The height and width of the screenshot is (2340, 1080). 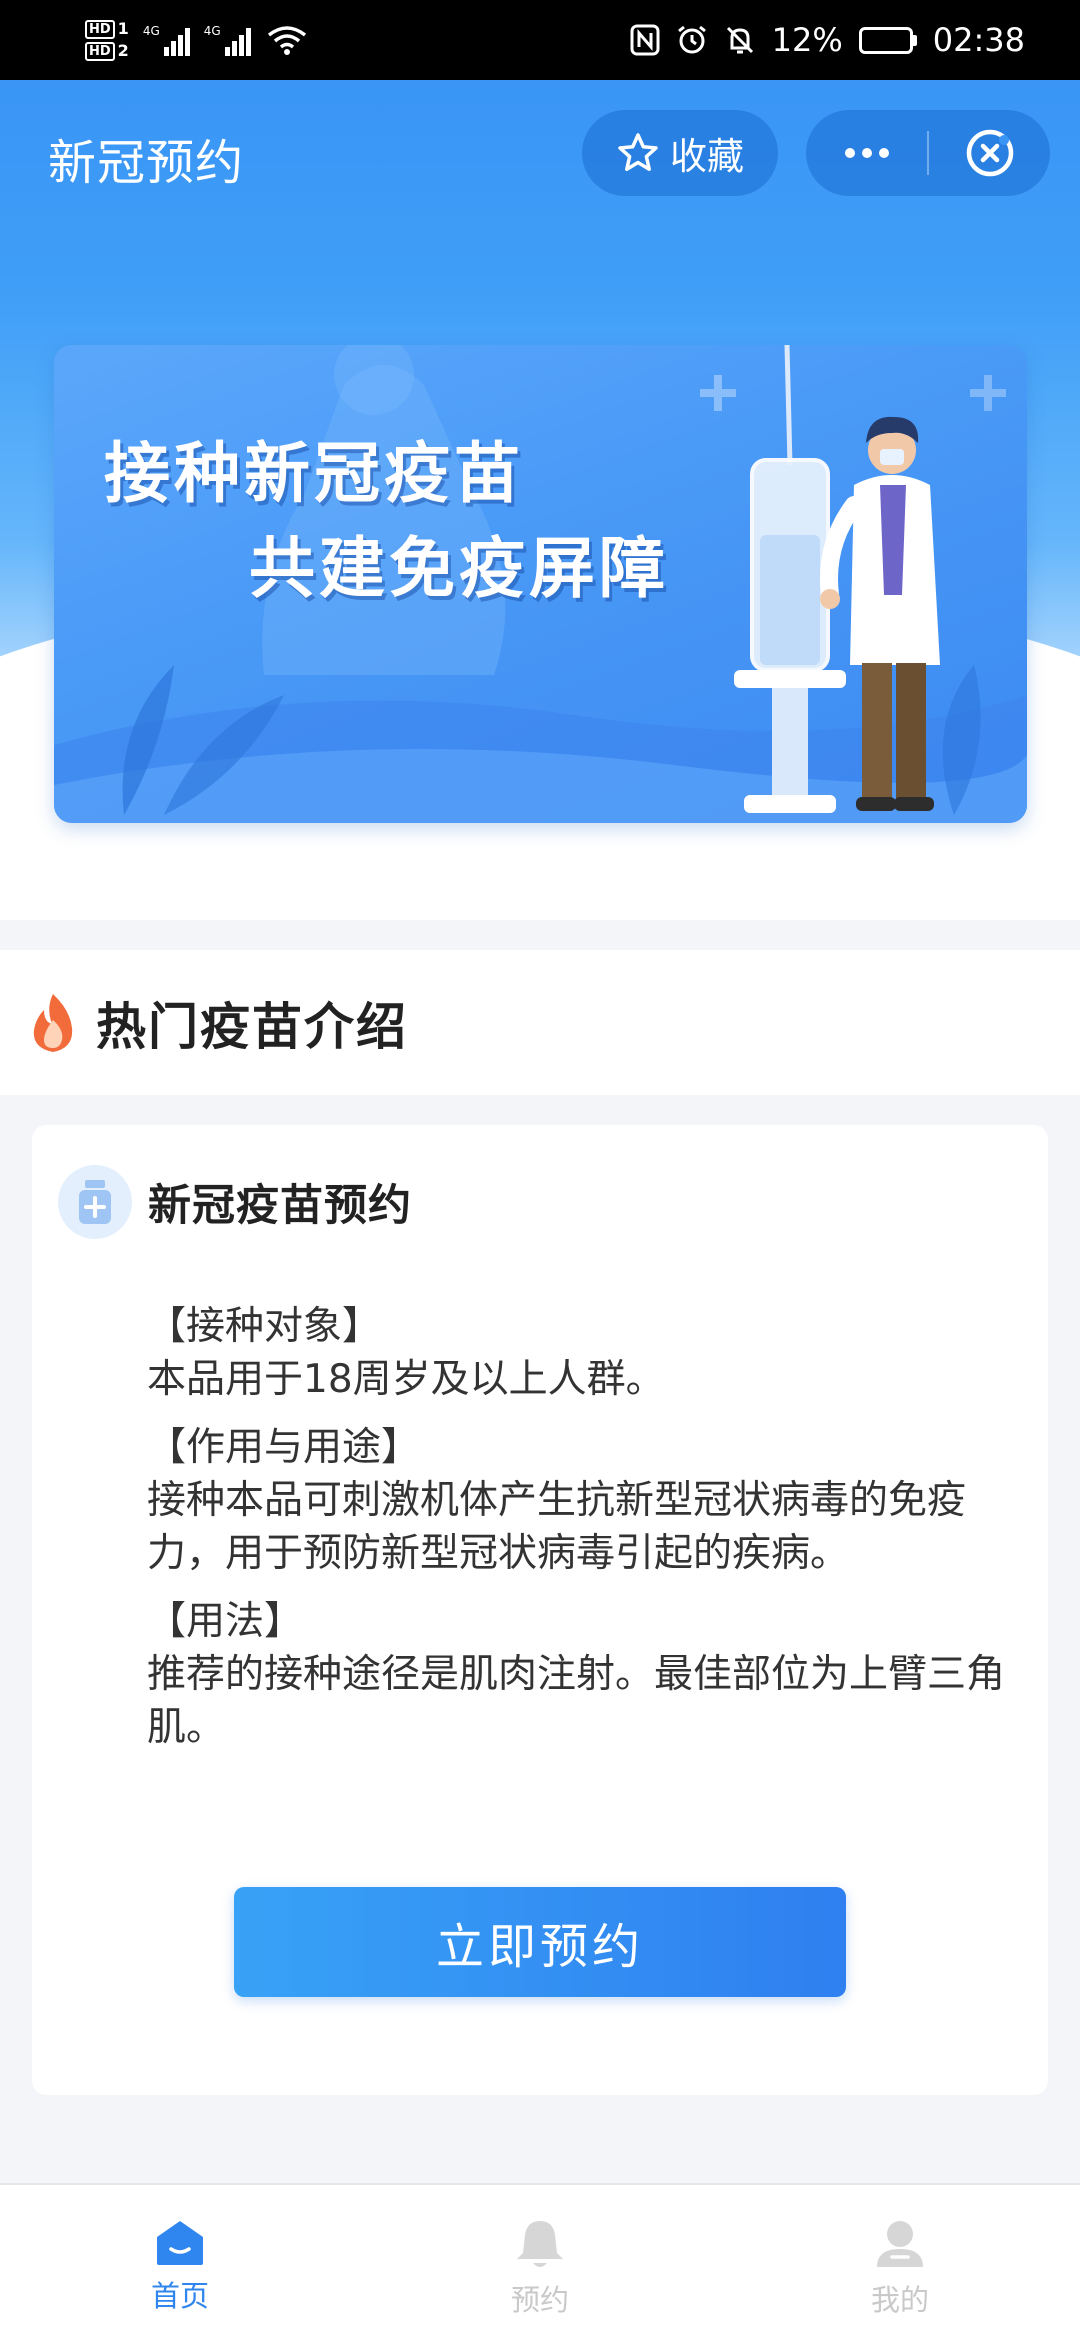 What do you see at coordinates (645, 40) in the screenshot?
I see `nfc-icon` at bounding box center [645, 40].